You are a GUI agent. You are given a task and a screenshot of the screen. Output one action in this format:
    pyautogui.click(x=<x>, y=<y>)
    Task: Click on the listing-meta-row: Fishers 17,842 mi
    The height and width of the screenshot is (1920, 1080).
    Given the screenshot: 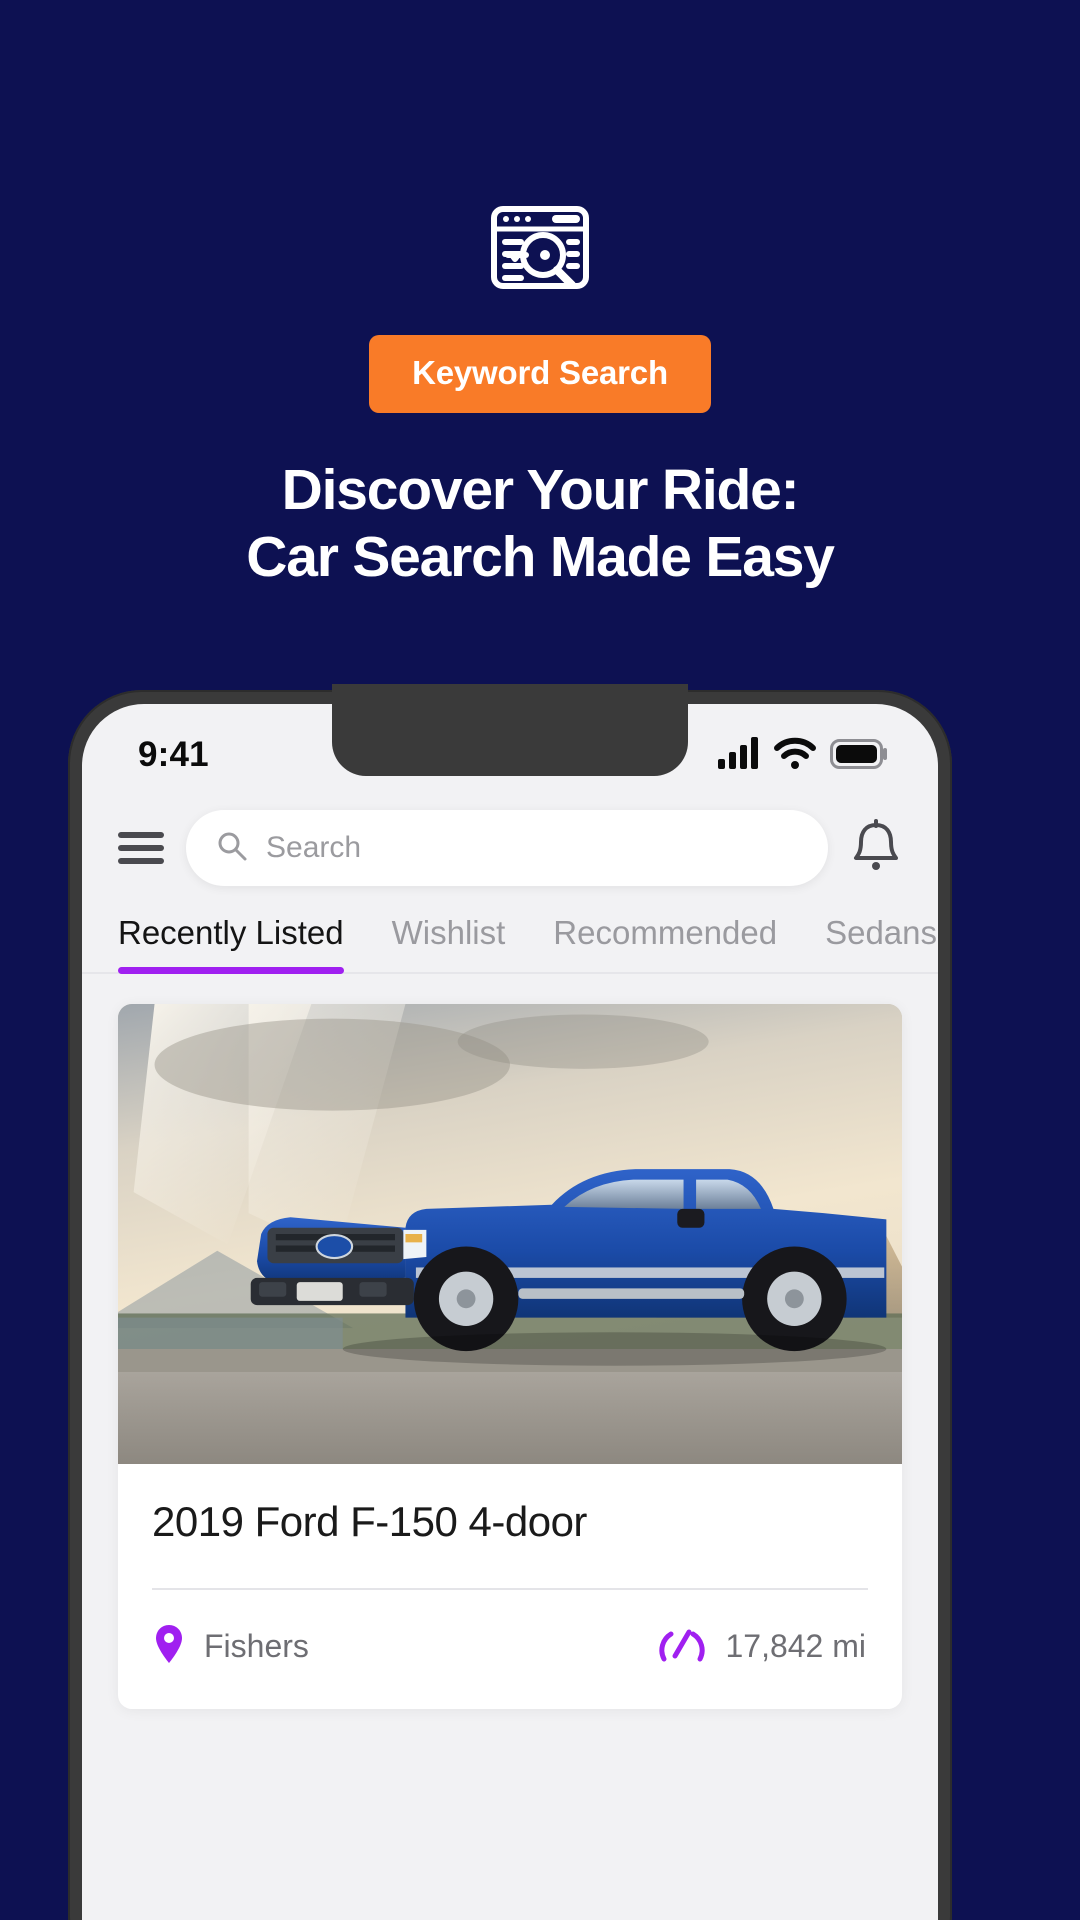 What is the action you would take?
    pyautogui.click(x=510, y=1649)
    